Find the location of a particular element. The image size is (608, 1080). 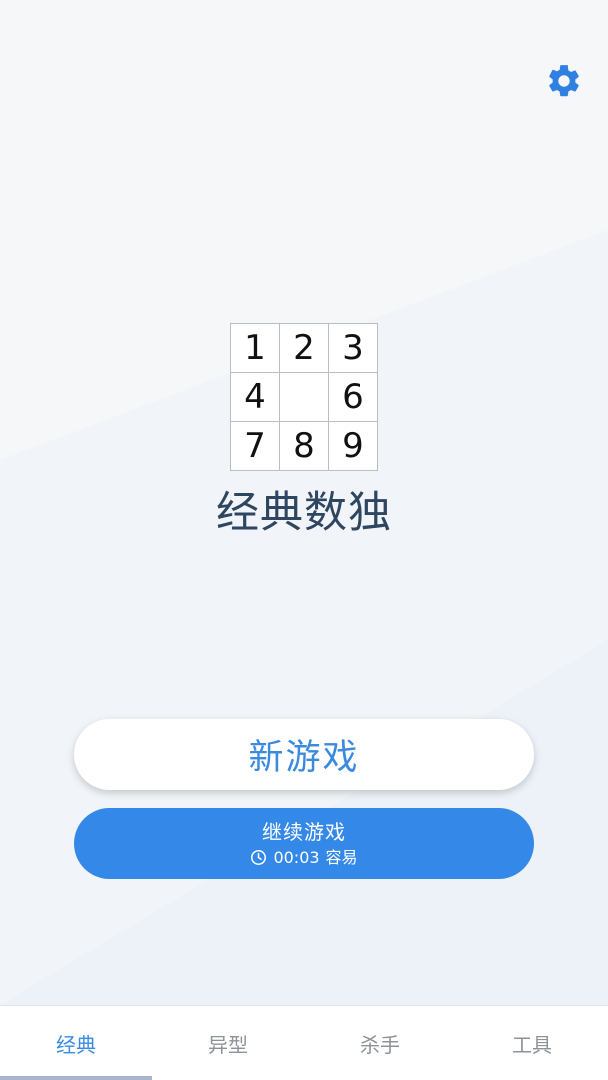

tab-label: 杀手 is located at coordinates (380, 1044).